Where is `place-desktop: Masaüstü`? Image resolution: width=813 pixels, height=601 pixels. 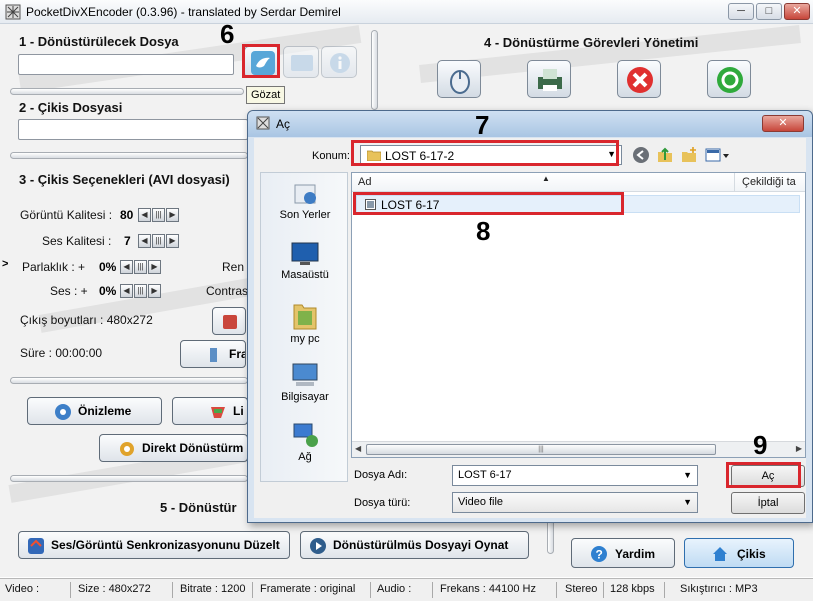
place-desktop: Masaüstü is located at coordinates (305, 261).